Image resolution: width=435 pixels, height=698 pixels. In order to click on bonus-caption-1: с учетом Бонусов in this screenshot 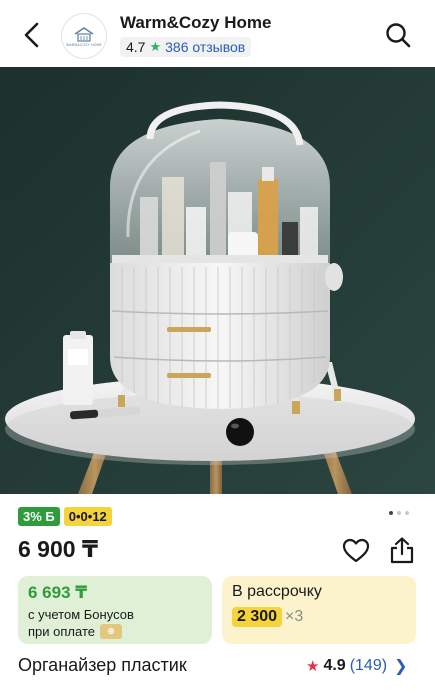, I will do `click(81, 614)`.